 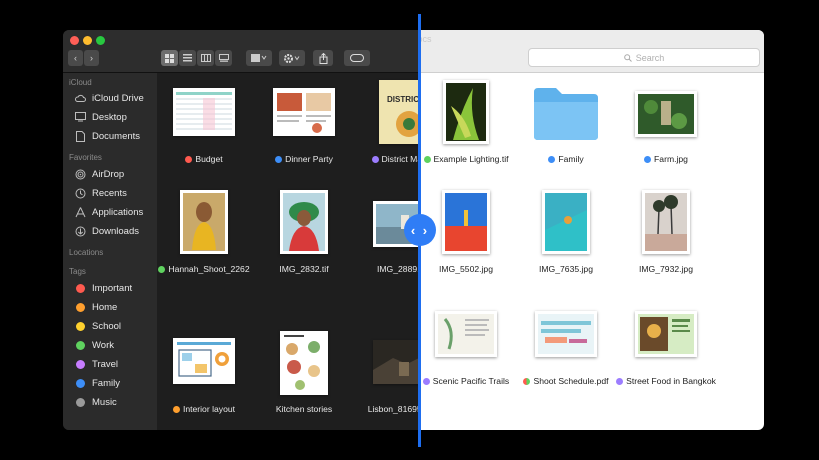 What do you see at coordinates (304, 123) in the screenshot?
I see `file-item-dinner-party: Dinner Party` at bounding box center [304, 123].